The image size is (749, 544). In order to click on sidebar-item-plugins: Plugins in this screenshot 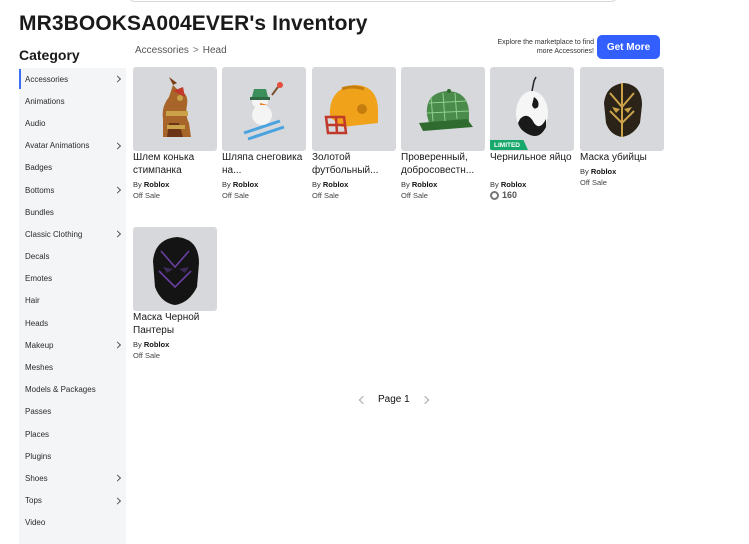, I will do `click(72, 456)`.